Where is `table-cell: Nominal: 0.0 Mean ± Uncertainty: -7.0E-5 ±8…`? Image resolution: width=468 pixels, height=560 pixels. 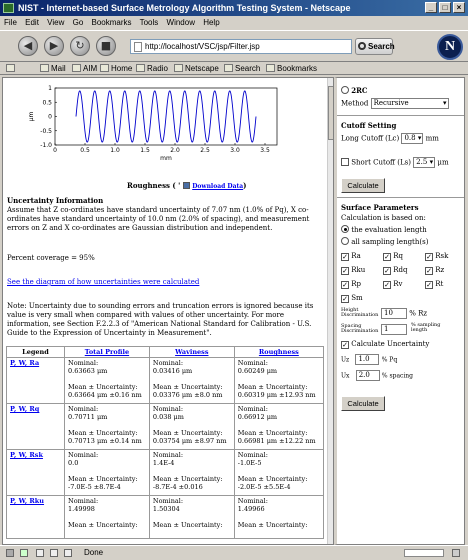
table-cell: Nominal: 0.0 Mean ± Uncertainty: -7.0E-5 ±8… is located at coordinates (107, 472).